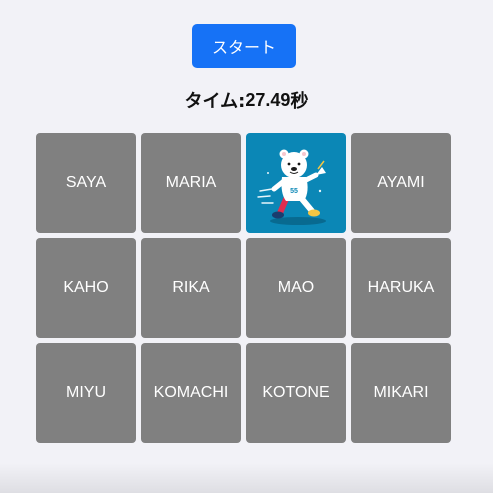 This screenshot has width=493, height=493. What do you see at coordinates (86, 393) in the screenshot?
I see `card-miyu: MIYU` at bounding box center [86, 393].